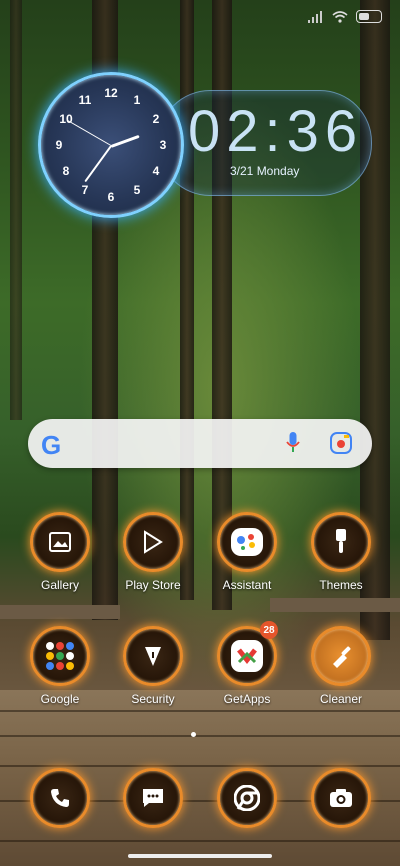 The image size is (400, 866). I want to click on app-security: Security, so click(153, 666).